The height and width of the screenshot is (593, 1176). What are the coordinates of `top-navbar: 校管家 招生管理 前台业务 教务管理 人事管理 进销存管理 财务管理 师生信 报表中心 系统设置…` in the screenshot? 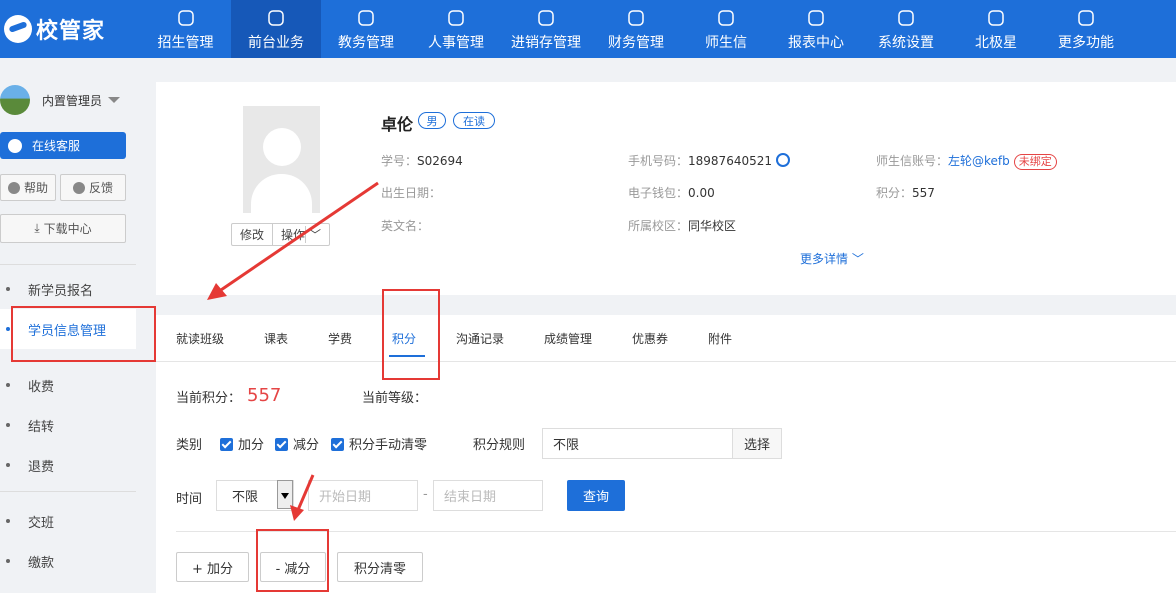 It's located at (588, 29).